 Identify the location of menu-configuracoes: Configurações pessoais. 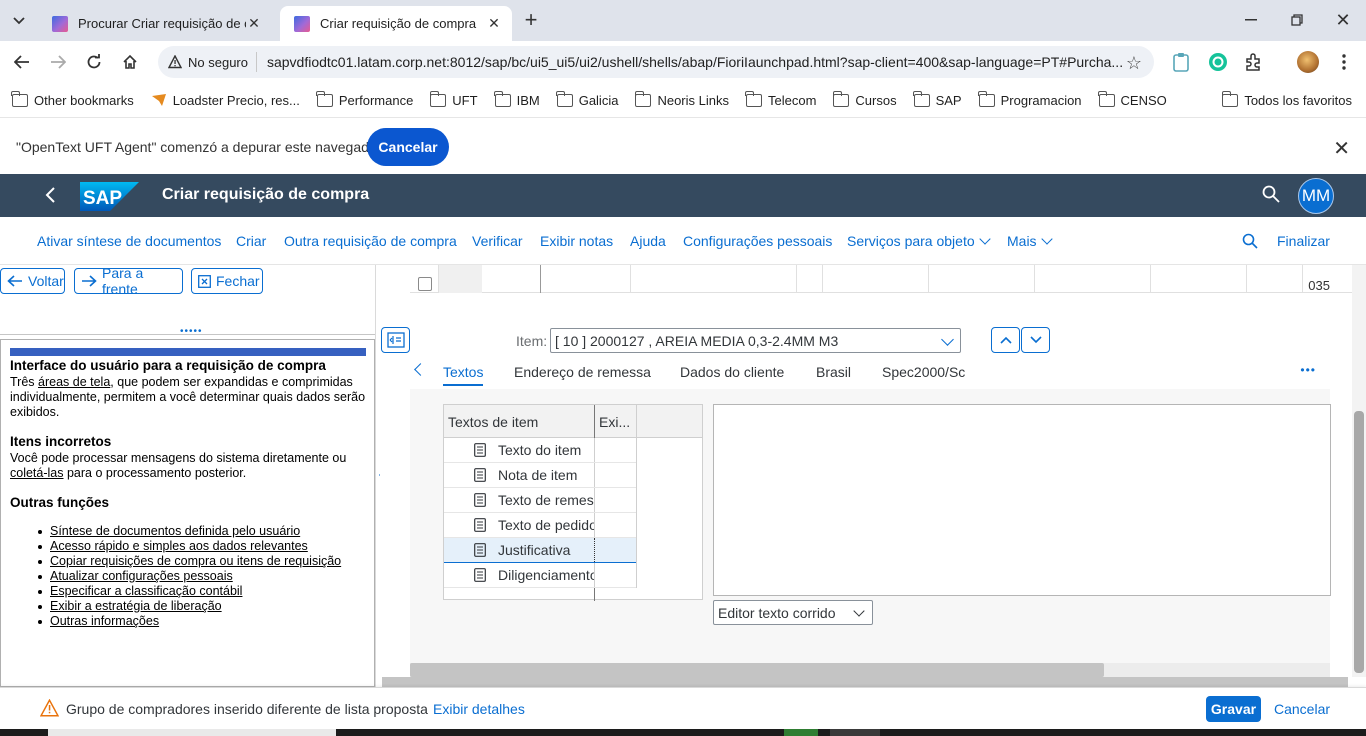
(757, 241).